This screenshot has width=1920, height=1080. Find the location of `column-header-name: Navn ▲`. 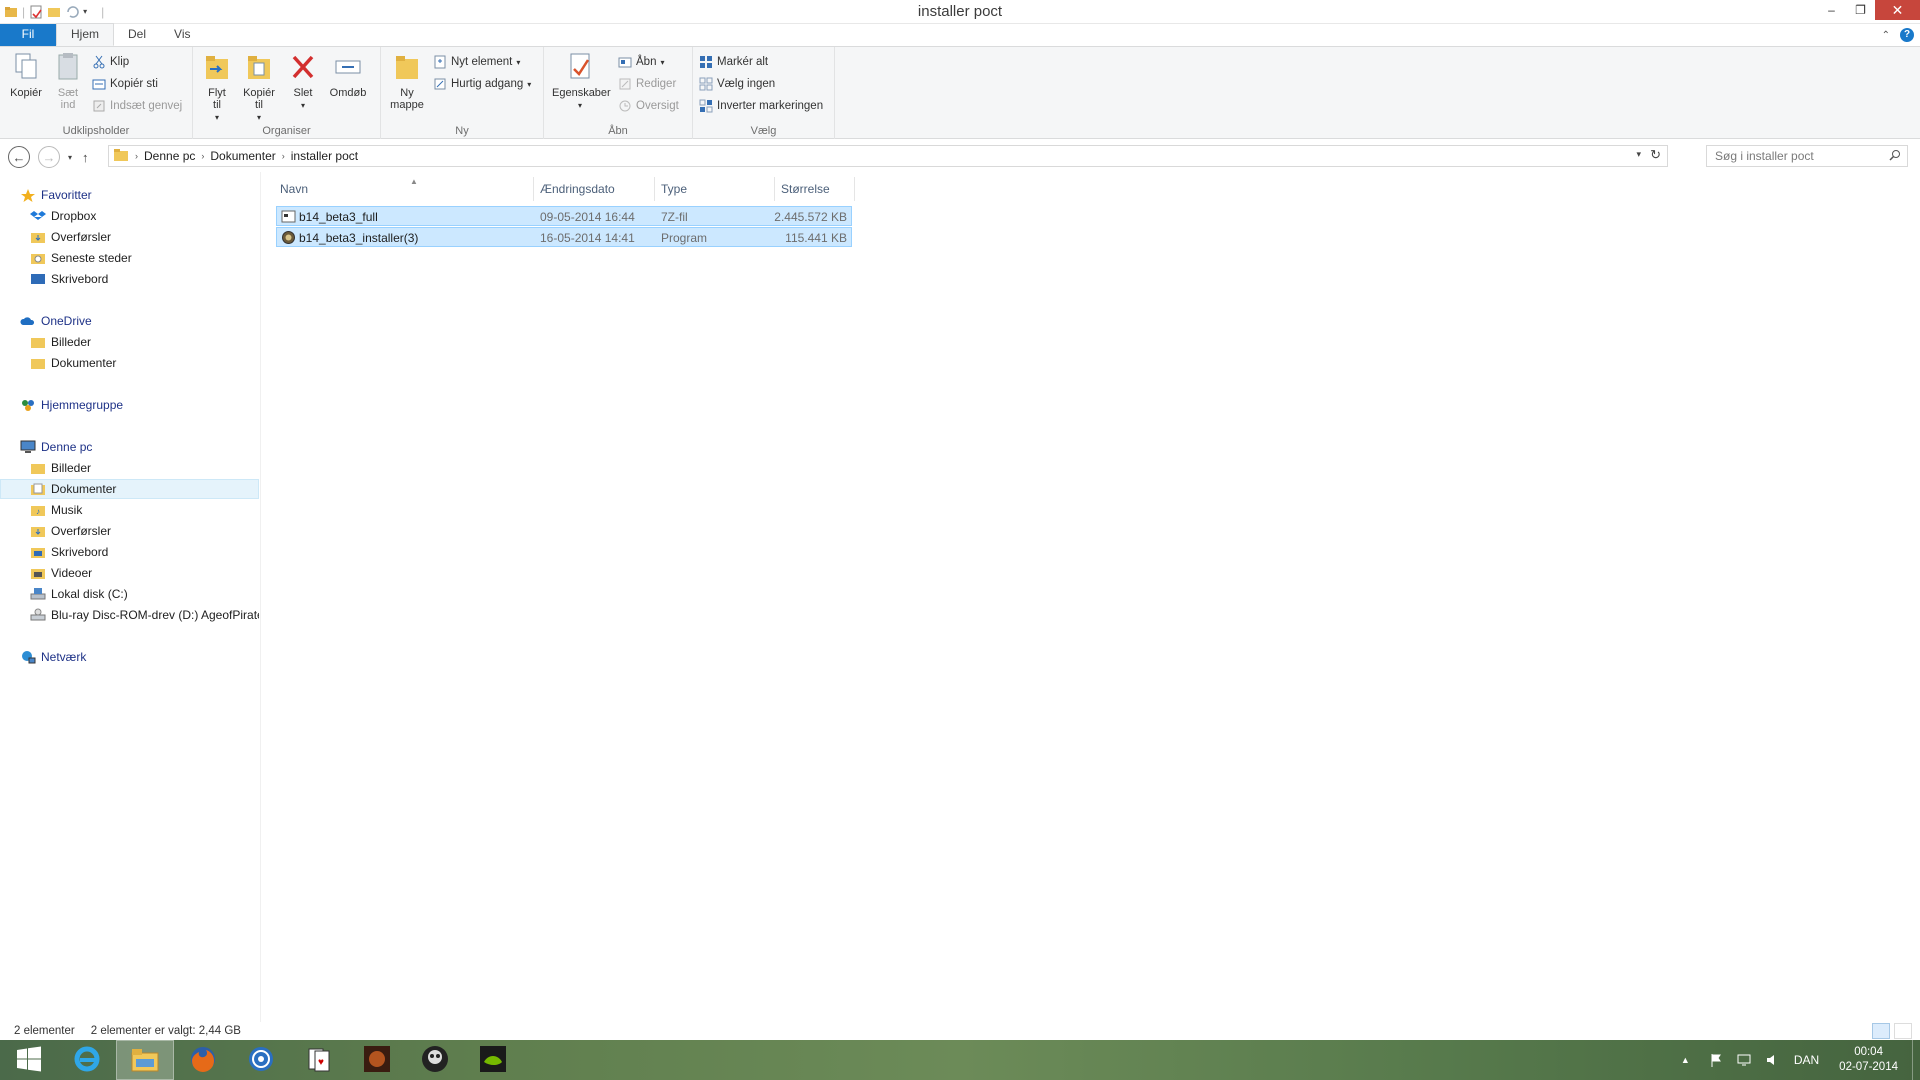

column-header-name: Navn ▲ is located at coordinates (404, 189).